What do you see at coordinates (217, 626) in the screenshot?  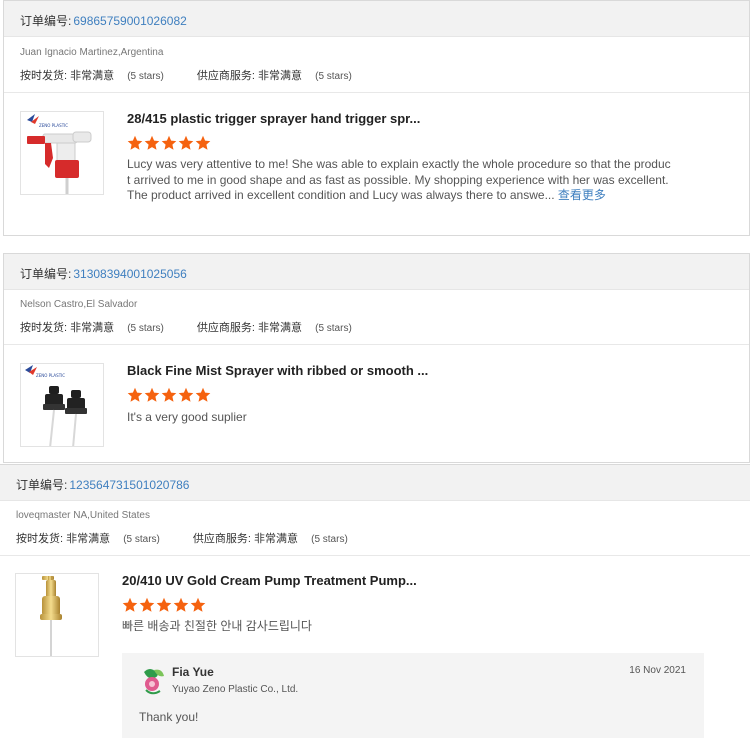 I see `review-text: 빠른 배송과 친절한 안내 감사드립니다` at bounding box center [217, 626].